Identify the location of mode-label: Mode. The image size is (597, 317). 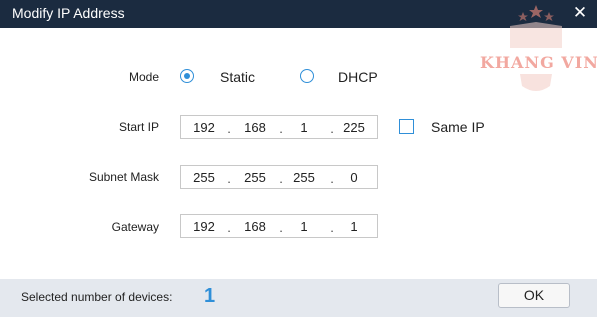
(143, 77).